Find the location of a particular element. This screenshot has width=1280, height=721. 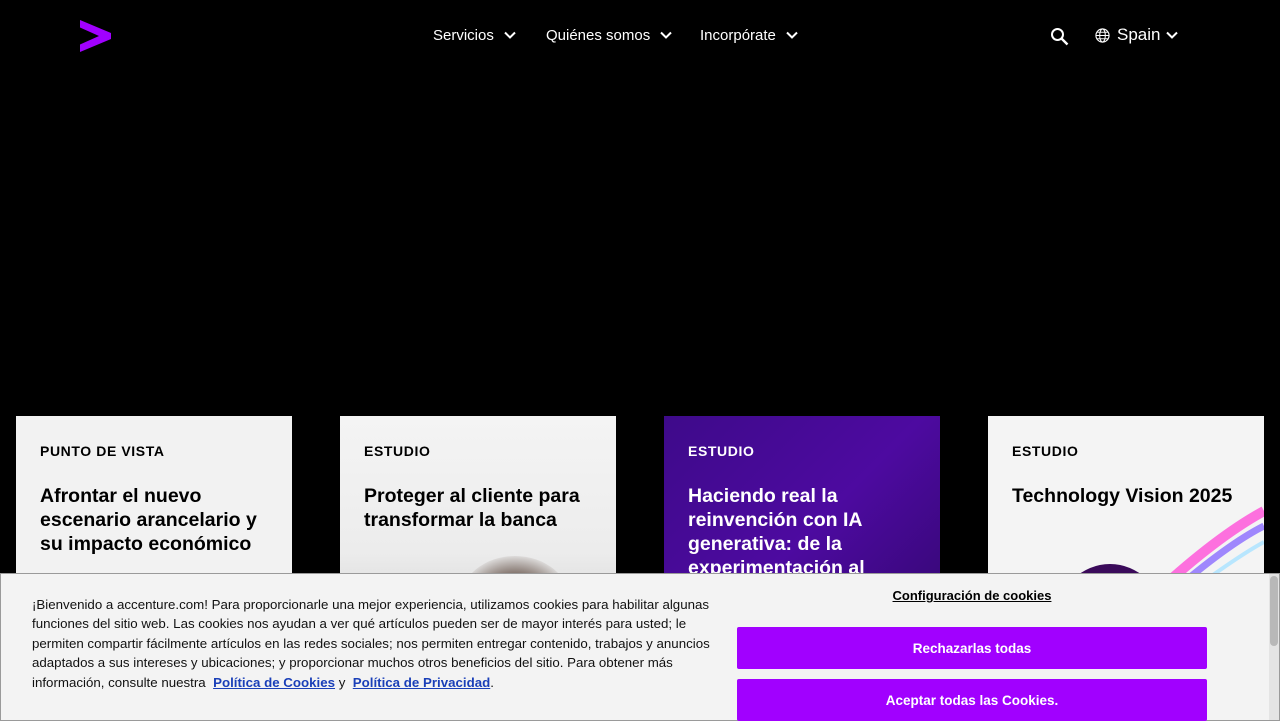

privacy-policy-link: Política de Privacidad is located at coordinates (421, 682).